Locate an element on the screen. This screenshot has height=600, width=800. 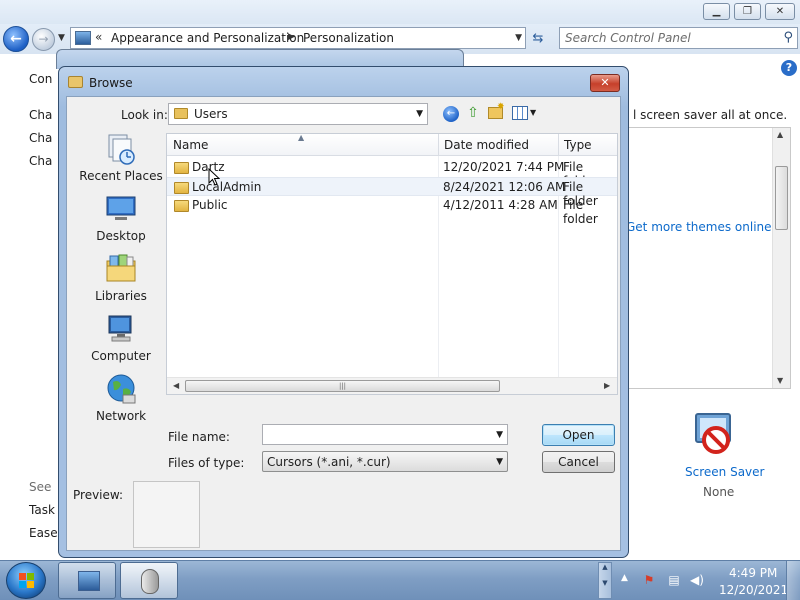
files-of-type-value: Cursors (*.ani, *.cur) is located at coordinates (329, 462).